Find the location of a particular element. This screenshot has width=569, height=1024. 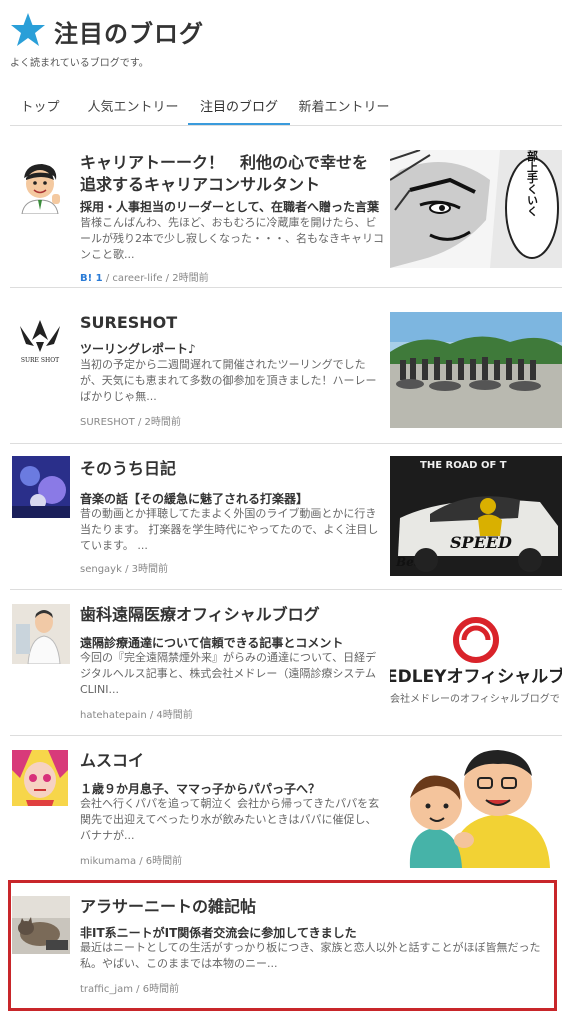

entry-meta: hatehatepain / 4時間前 is located at coordinates (136, 715).